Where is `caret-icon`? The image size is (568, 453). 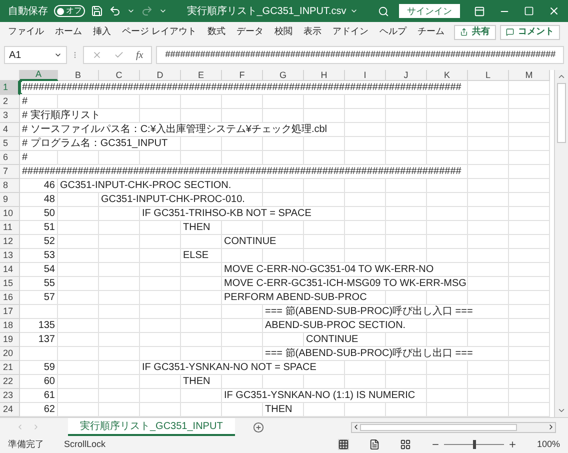 caret-icon is located at coordinates (58, 55).